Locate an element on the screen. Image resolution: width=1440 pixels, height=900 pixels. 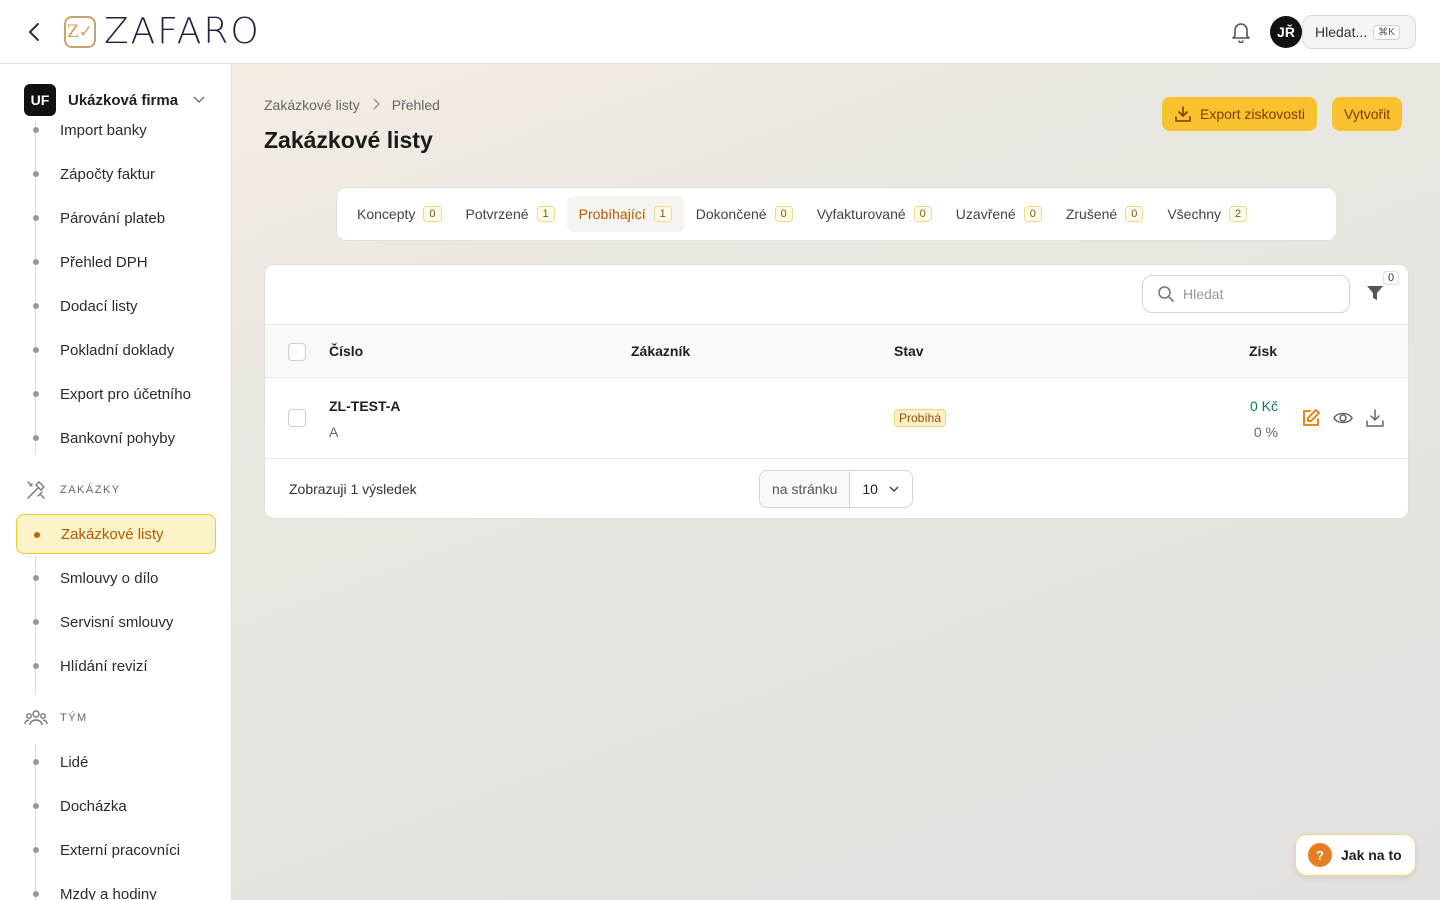
col-status: Stav is located at coordinates (909, 351).